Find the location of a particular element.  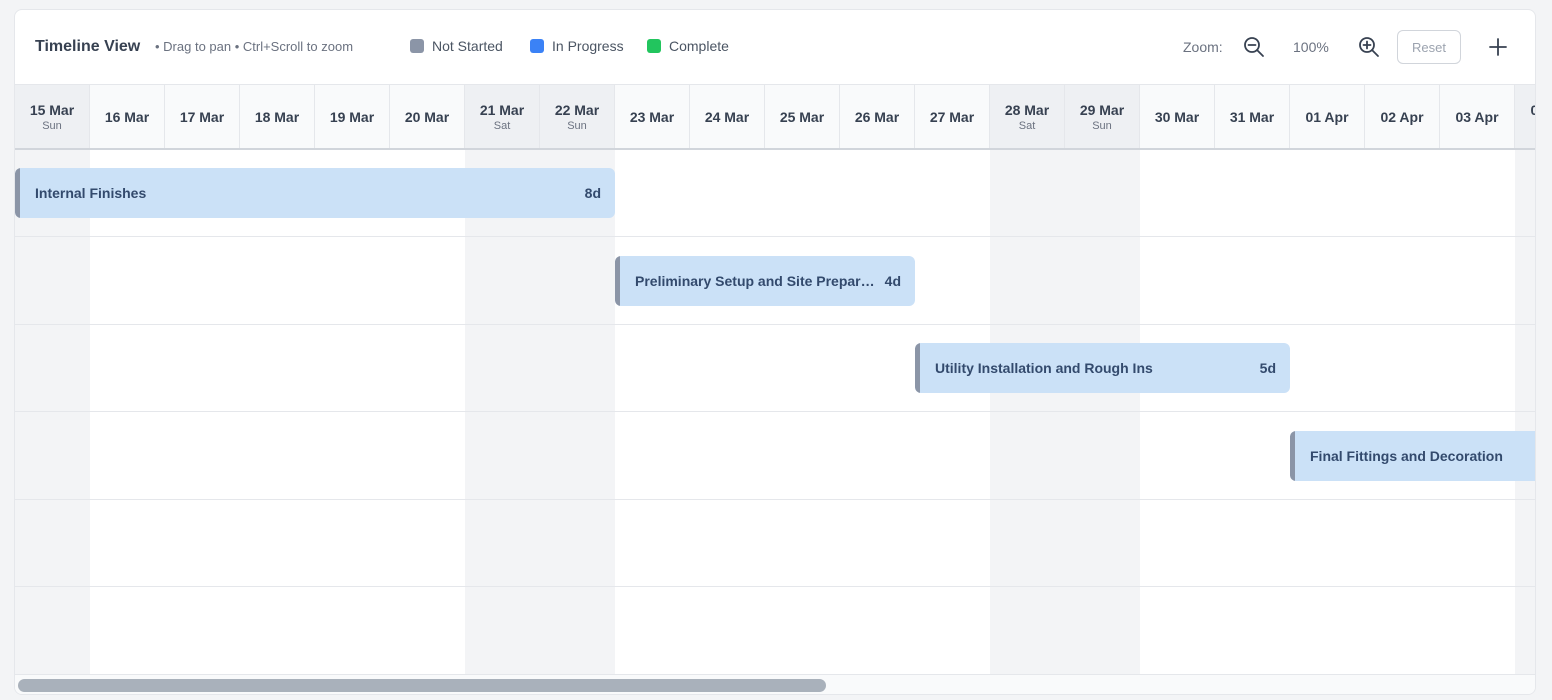

date-column-header: 18 Mar is located at coordinates (277, 116).